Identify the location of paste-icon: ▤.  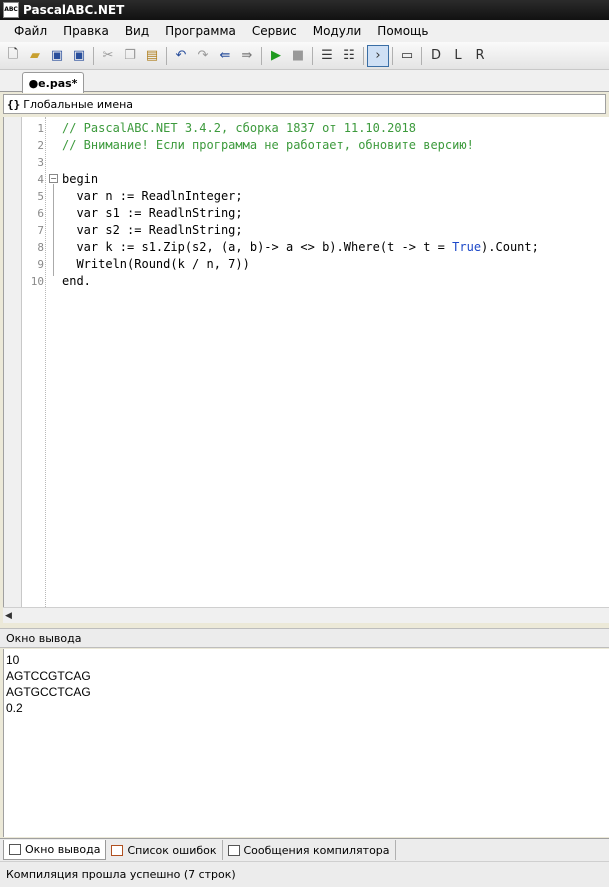
(152, 56).